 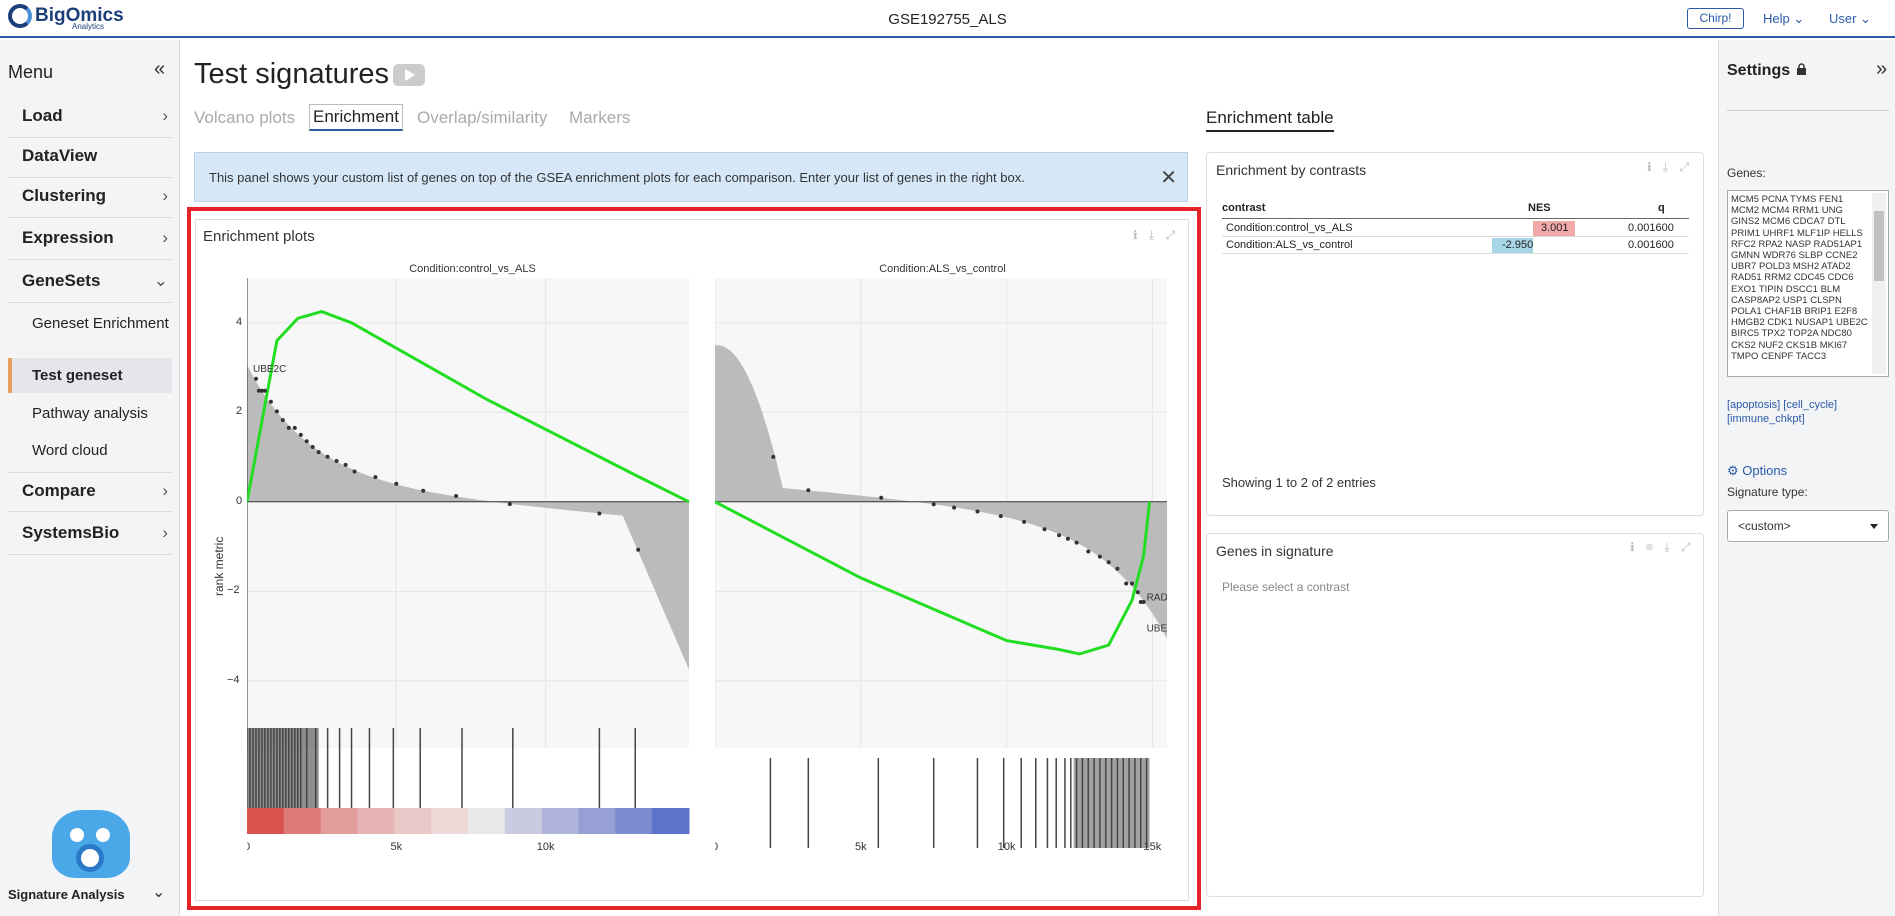 I want to click on sidebar-subitem-word-cloud: Word cloud, so click(x=90, y=450).